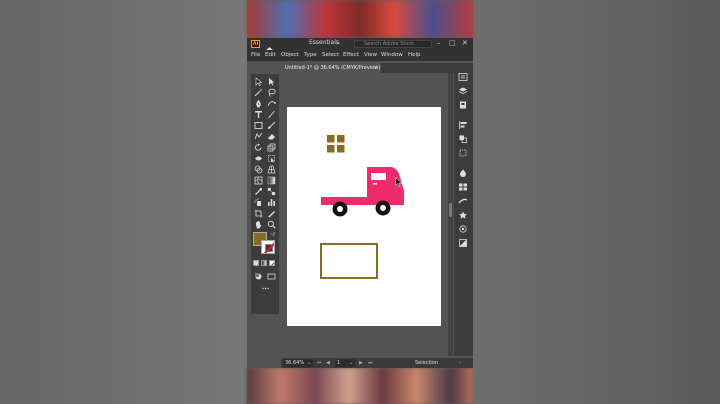  What do you see at coordinates (258, 180) in the screenshot?
I see `mesh-icon` at bounding box center [258, 180].